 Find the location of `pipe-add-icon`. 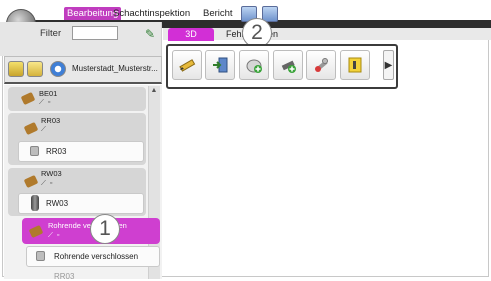

pipe-add-icon is located at coordinates (288, 66).